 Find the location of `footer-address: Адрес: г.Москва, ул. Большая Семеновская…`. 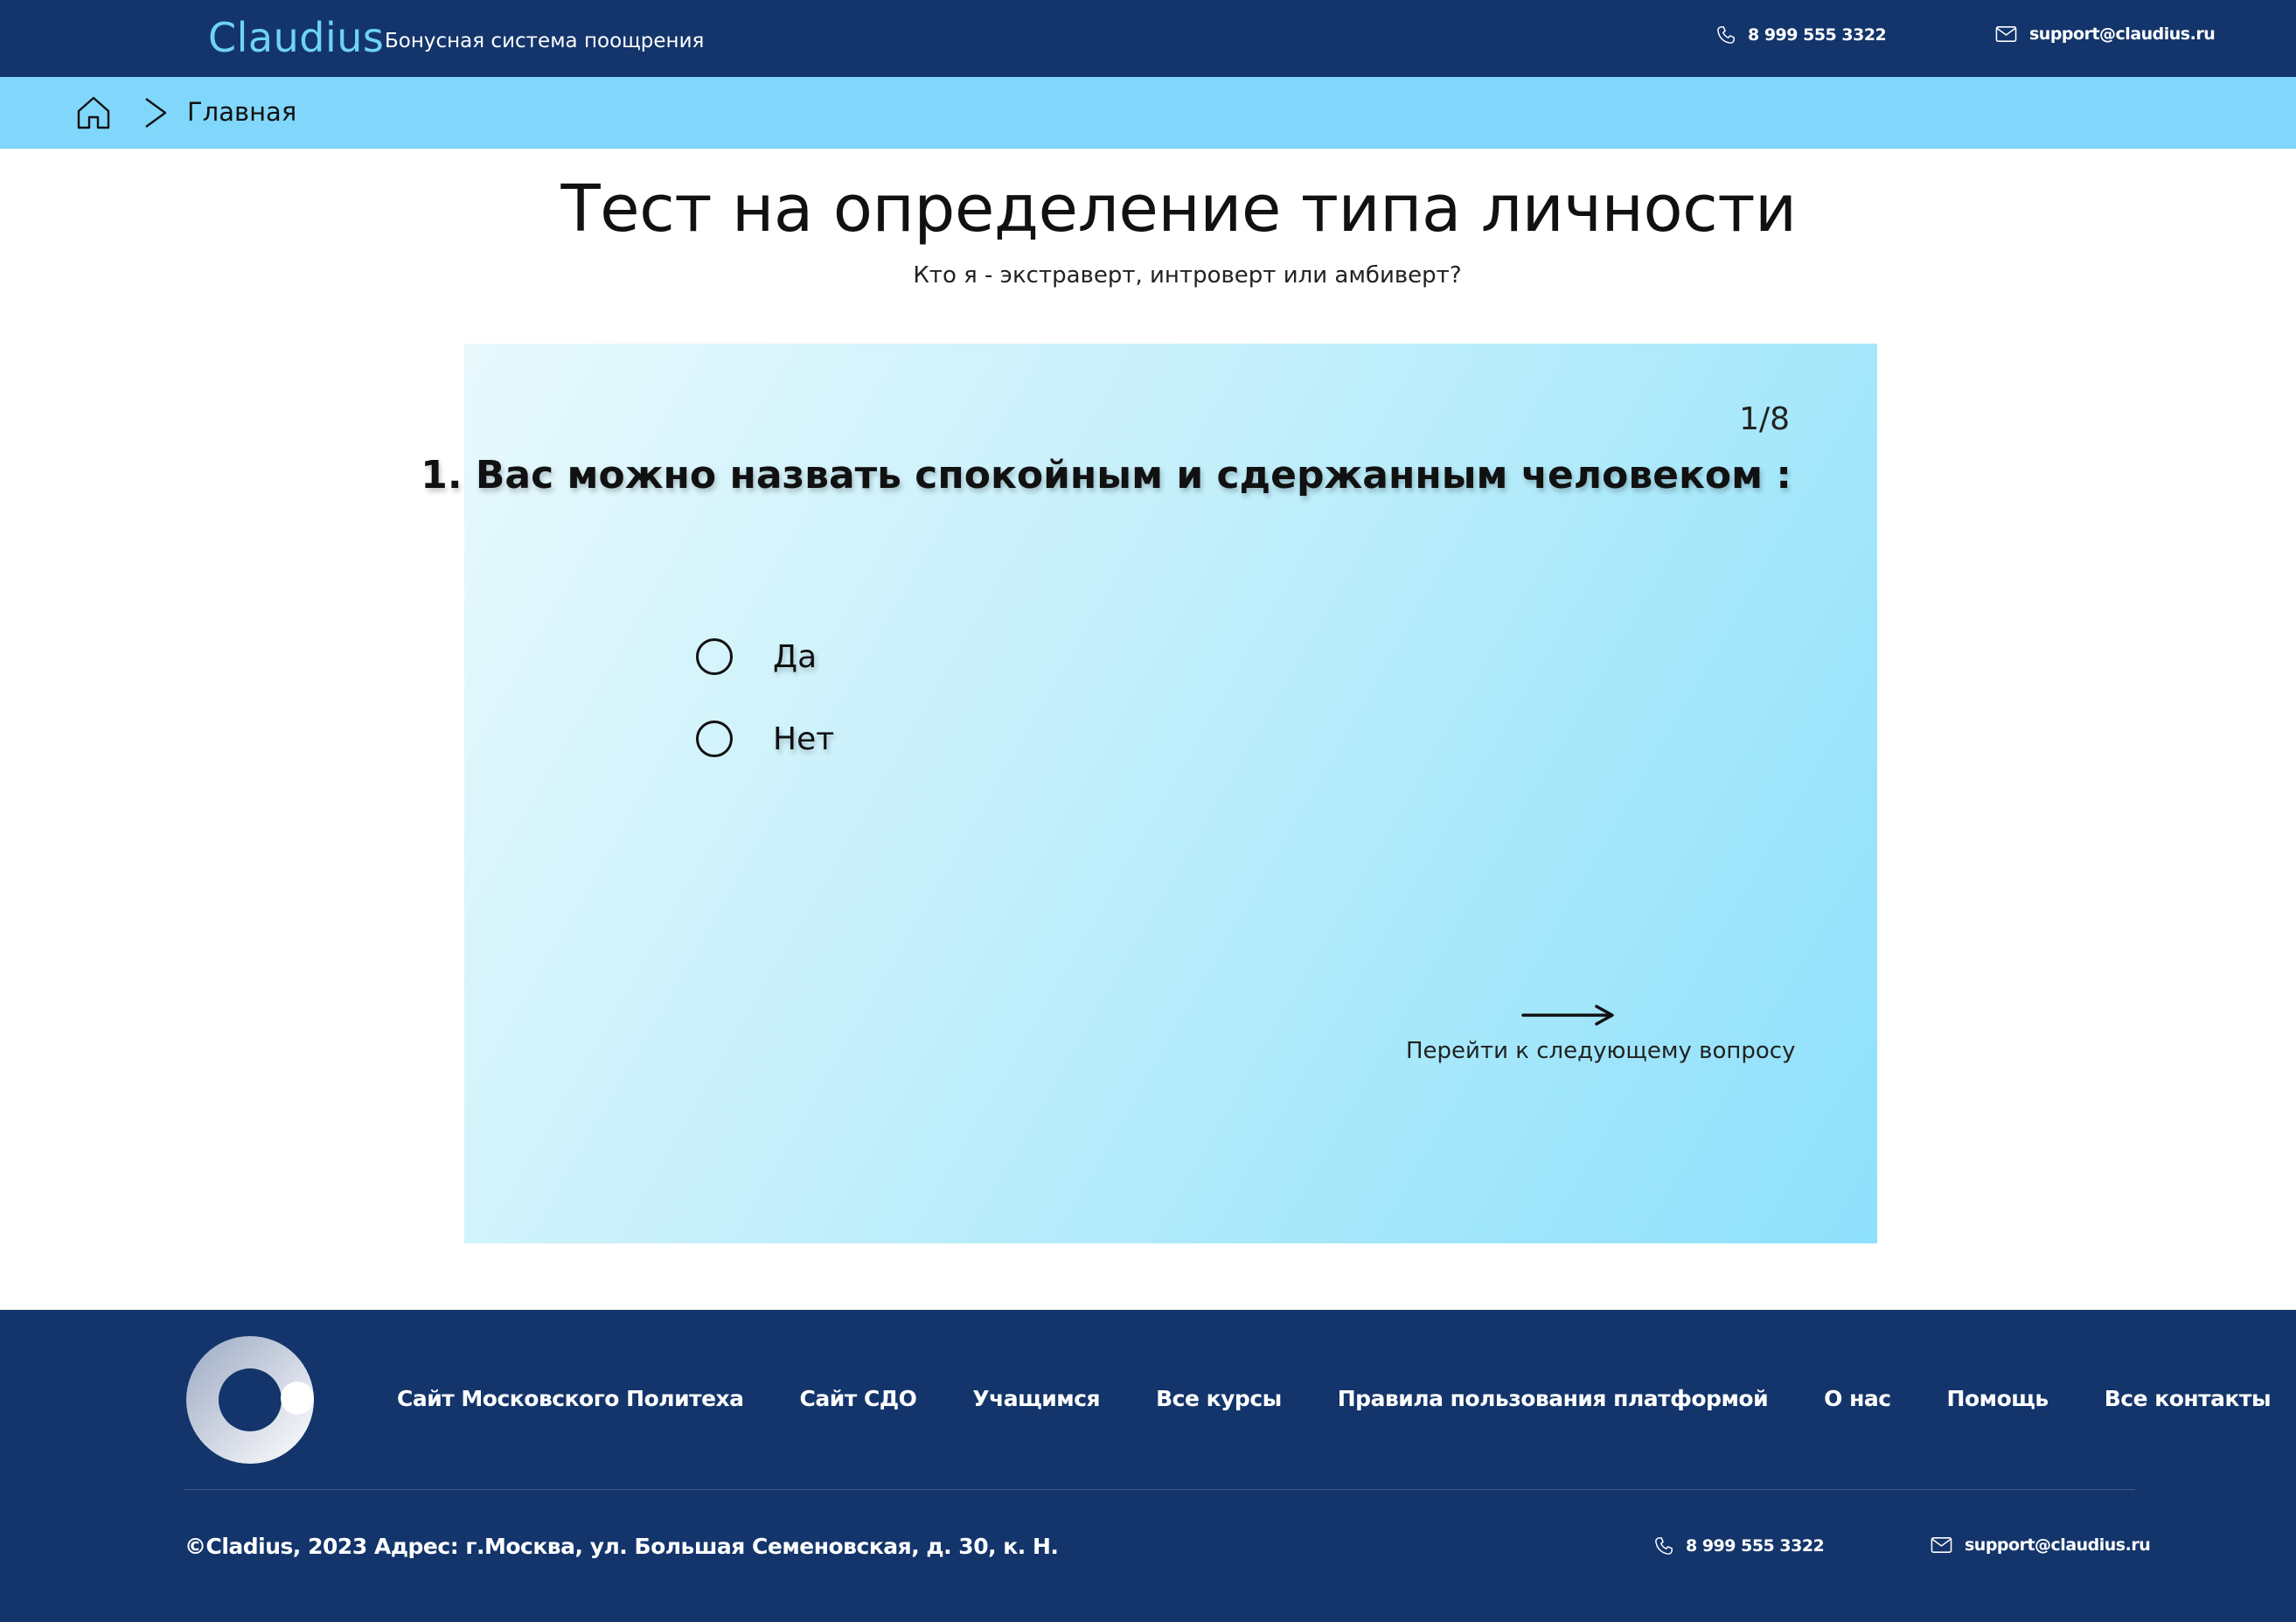

footer-address: Адрес: г.Москва, ул. Большая Семеновская… is located at coordinates (717, 1546).